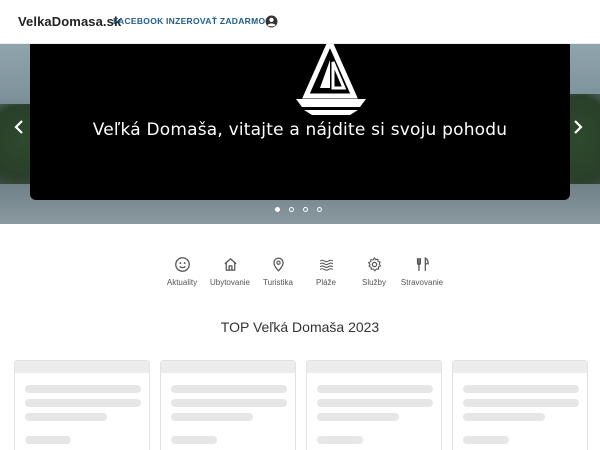  Describe the element at coordinates (230, 264) in the screenshot. I see `home-icon` at that location.